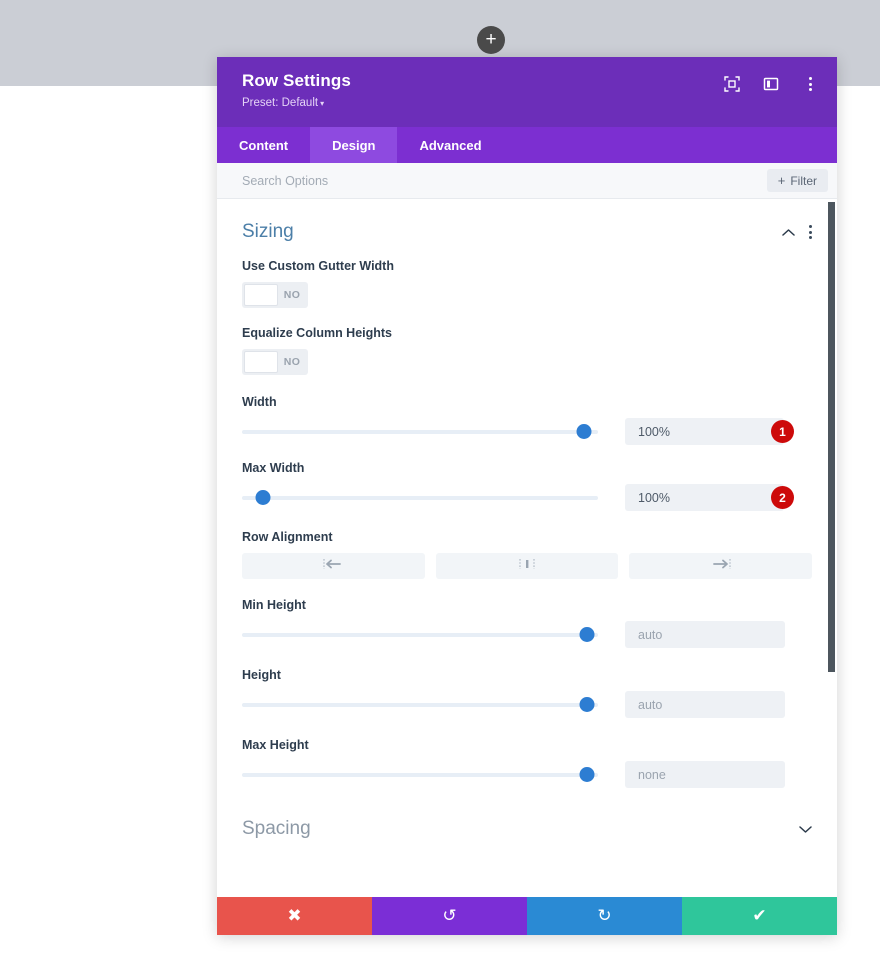  I want to click on chevron-down-icon: ▾, so click(322, 103).